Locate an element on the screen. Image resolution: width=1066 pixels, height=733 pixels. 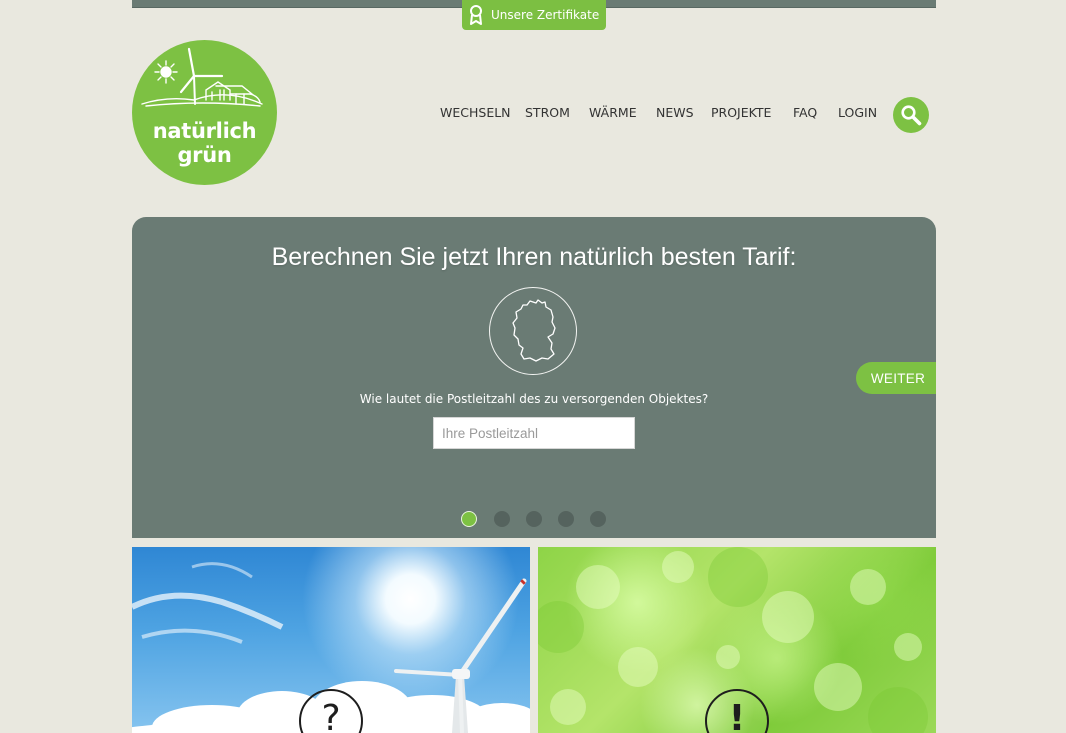
award-ribbon-icon is located at coordinates (476, 15).